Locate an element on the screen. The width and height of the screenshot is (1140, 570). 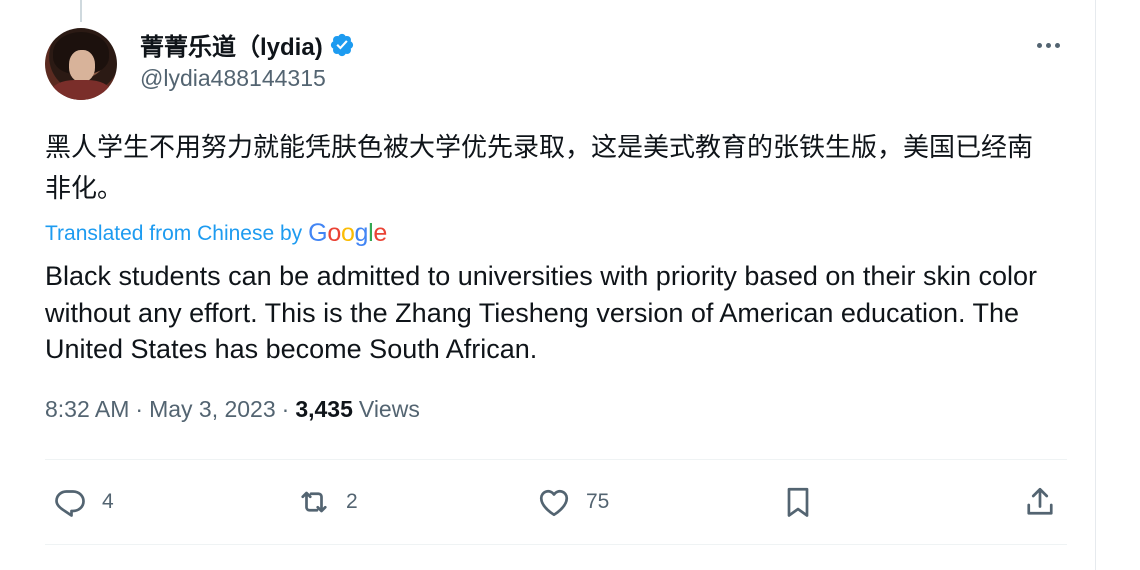
heart-icon is located at coordinates (554, 503).